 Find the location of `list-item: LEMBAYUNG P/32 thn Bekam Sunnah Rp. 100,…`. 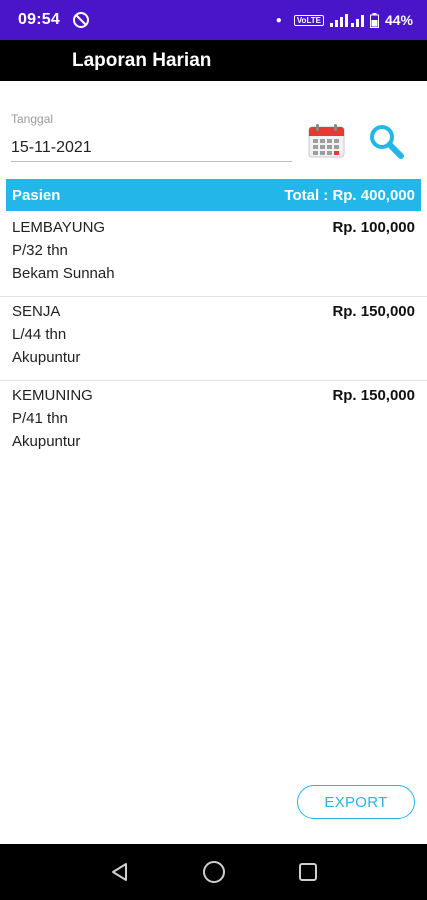

list-item: LEMBAYUNG P/32 thn Bekam Sunnah Rp. 100,… is located at coordinates (213, 255).